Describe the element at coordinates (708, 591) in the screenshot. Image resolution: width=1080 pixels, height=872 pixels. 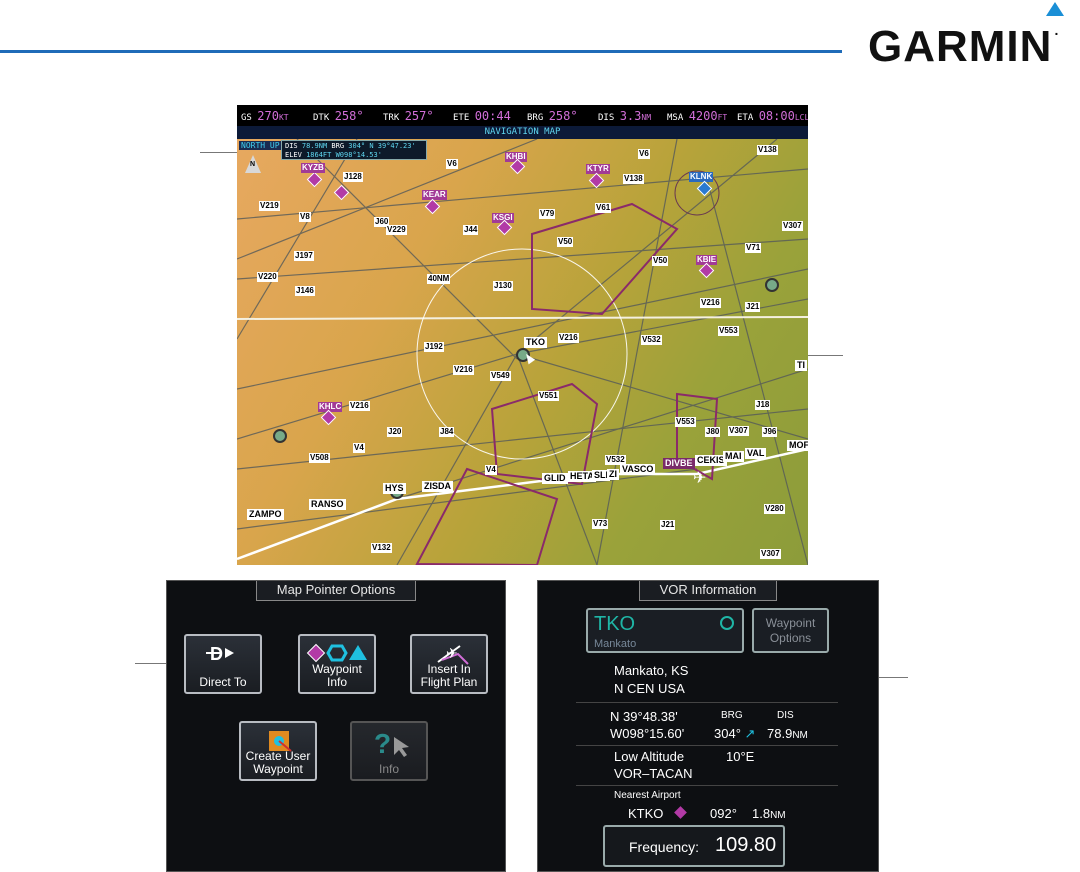
I see `panel-title: VOR Information` at that location.